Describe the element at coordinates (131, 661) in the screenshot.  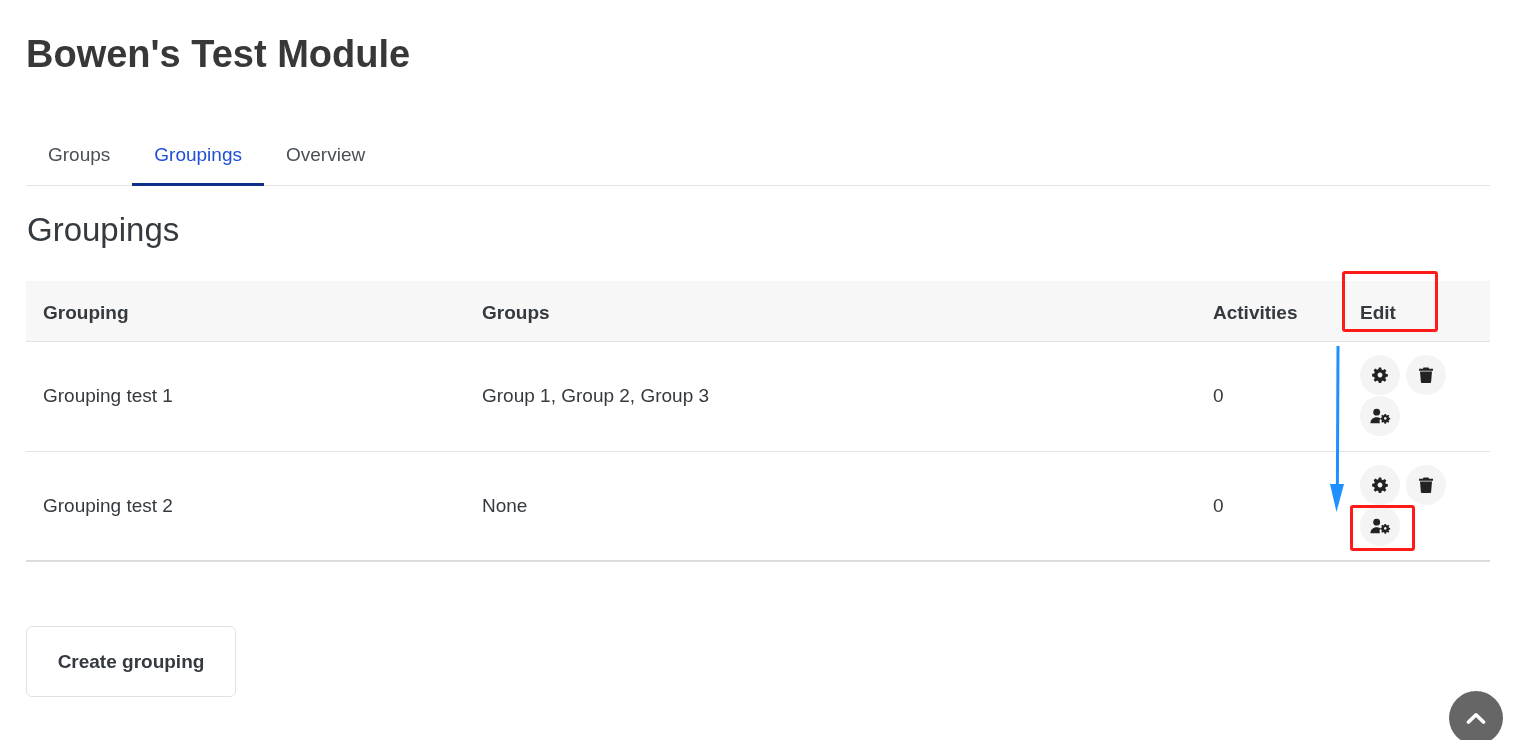
I see `create-grouping-button: Create grouping` at that location.